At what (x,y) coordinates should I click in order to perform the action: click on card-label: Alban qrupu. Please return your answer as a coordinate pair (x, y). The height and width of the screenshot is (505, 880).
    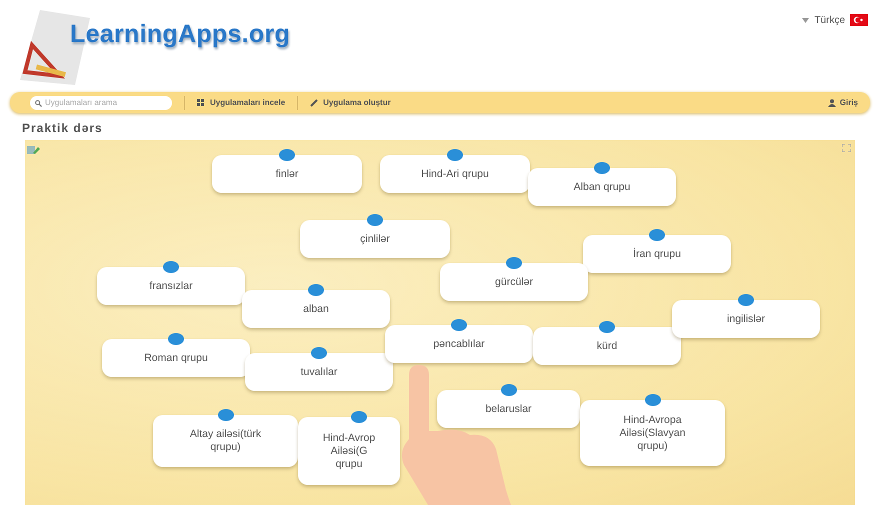
    Looking at the image, I should click on (602, 187).